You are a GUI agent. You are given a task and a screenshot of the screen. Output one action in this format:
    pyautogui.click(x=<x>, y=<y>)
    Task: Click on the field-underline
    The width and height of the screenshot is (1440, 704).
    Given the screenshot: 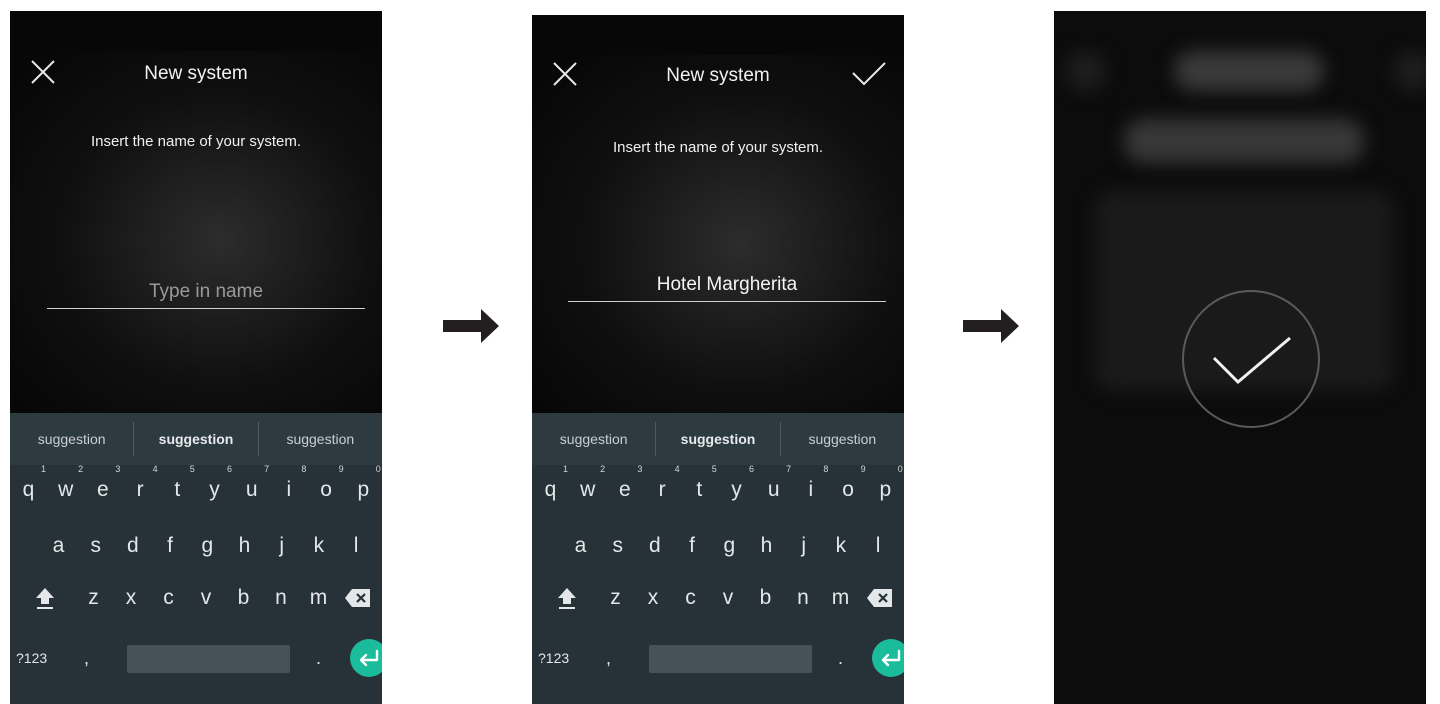 What is the action you would take?
    pyautogui.click(x=206, y=308)
    